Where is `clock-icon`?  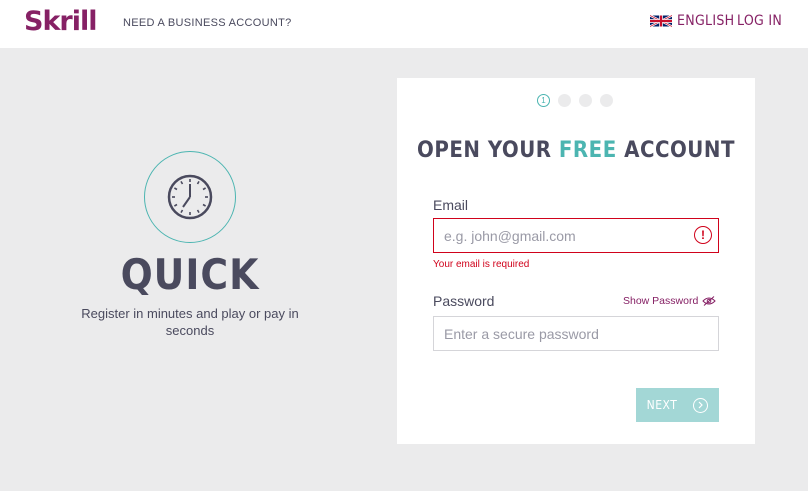
clock-icon is located at coordinates (190, 197).